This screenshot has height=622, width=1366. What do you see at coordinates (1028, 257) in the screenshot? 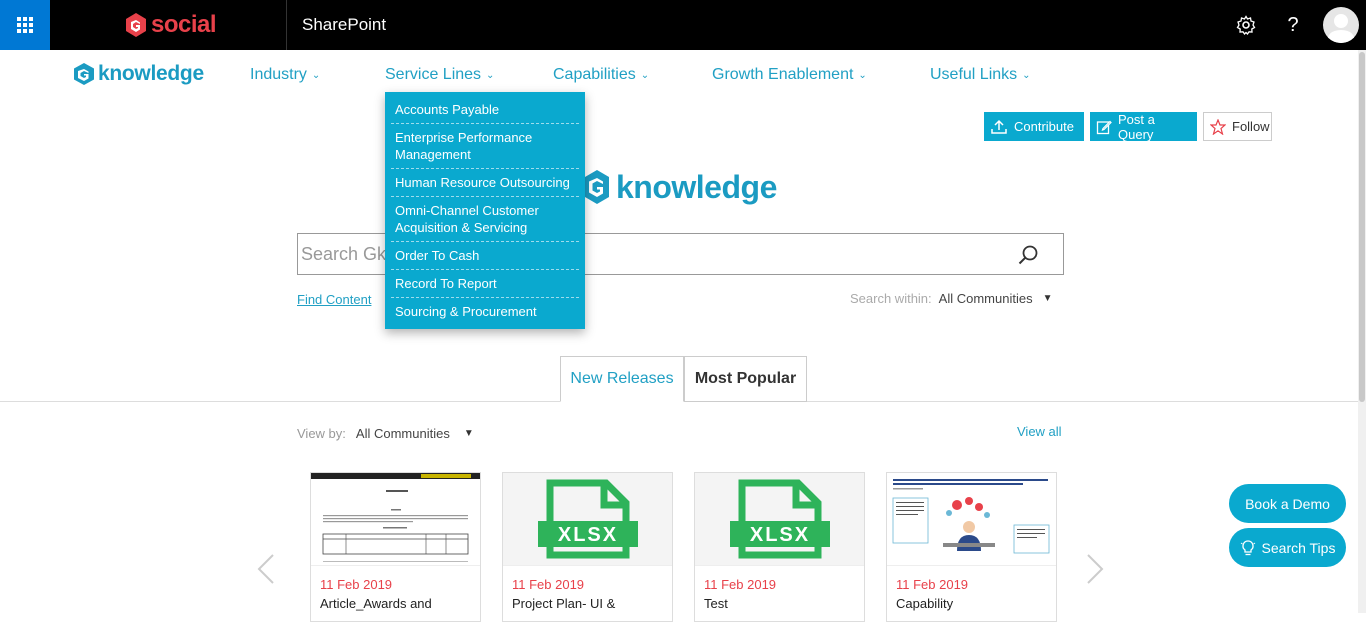
I see `search-icon` at bounding box center [1028, 257].